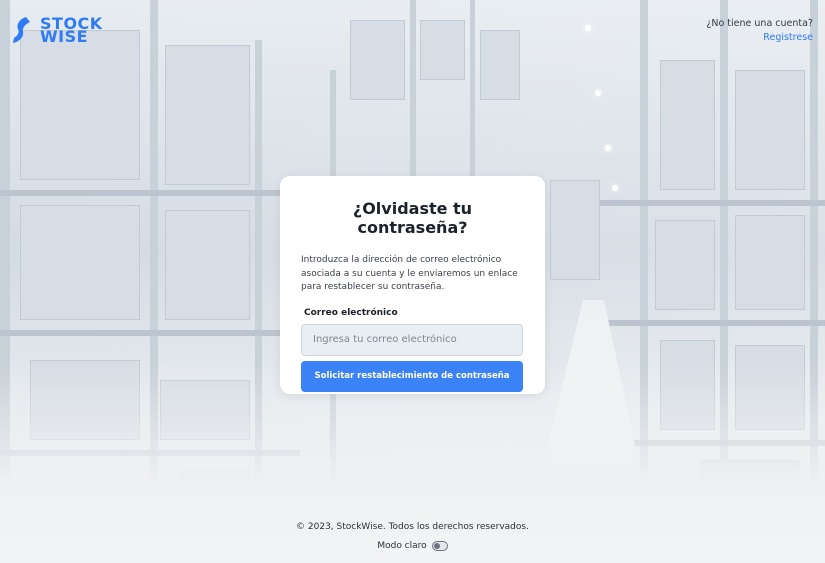  Describe the element at coordinates (21, 30) in the screenshot. I see `stockwise-logo-icon` at that location.